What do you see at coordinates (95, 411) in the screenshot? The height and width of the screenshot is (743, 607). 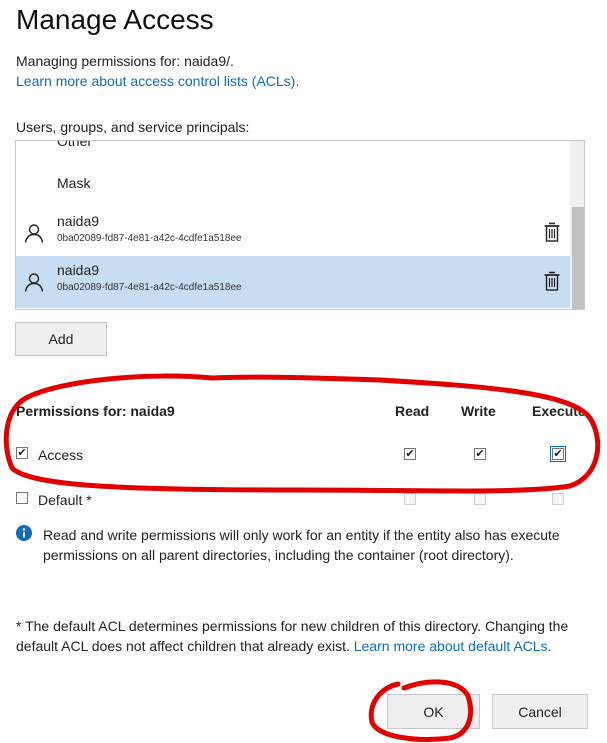 I see `permissions-header: Permissions for: naida9` at bounding box center [95, 411].